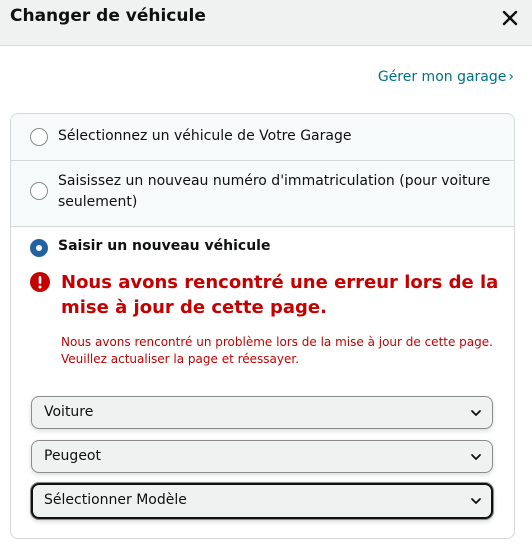 Image resolution: width=532 pixels, height=554 pixels. Describe the element at coordinates (108, 16) in the screenshot. I see `modal-title: Changer de véhicule` at that location.